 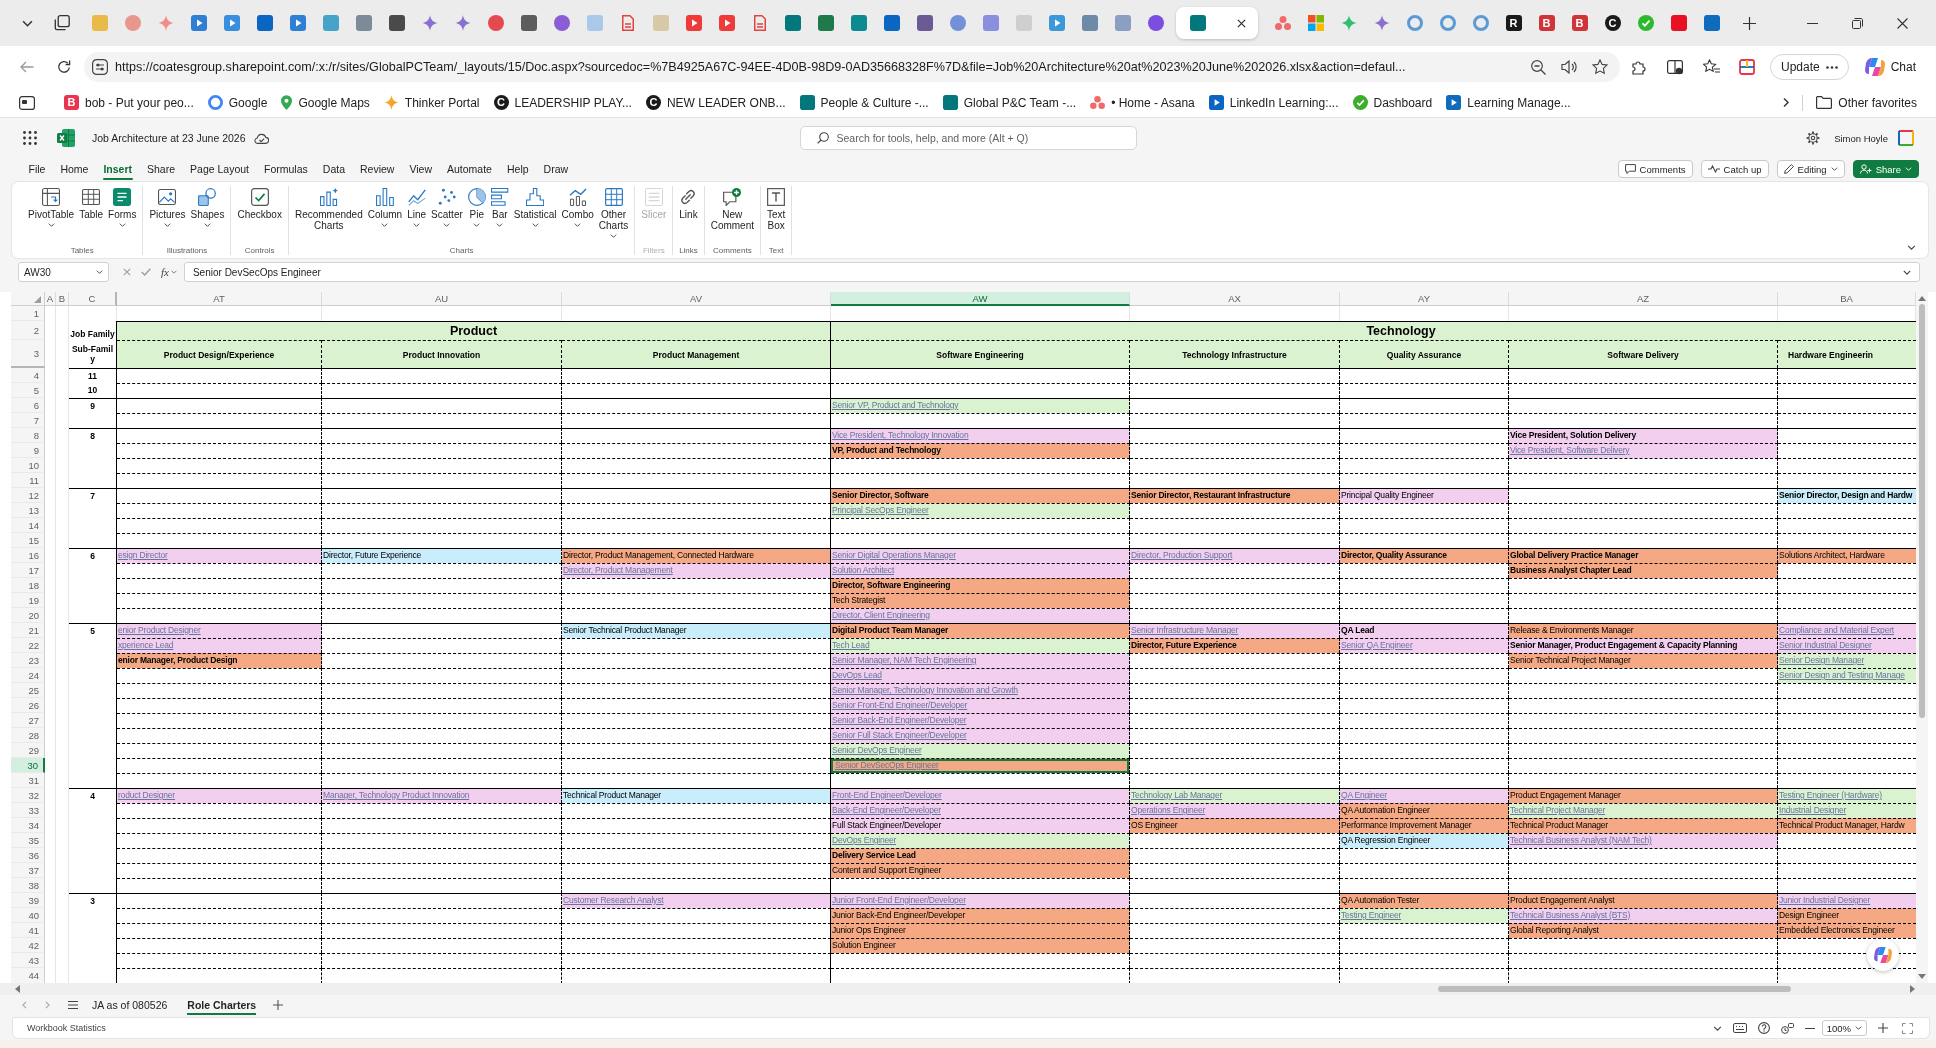 I want to click on all-sheets-button, so click(x=73, y=1005).